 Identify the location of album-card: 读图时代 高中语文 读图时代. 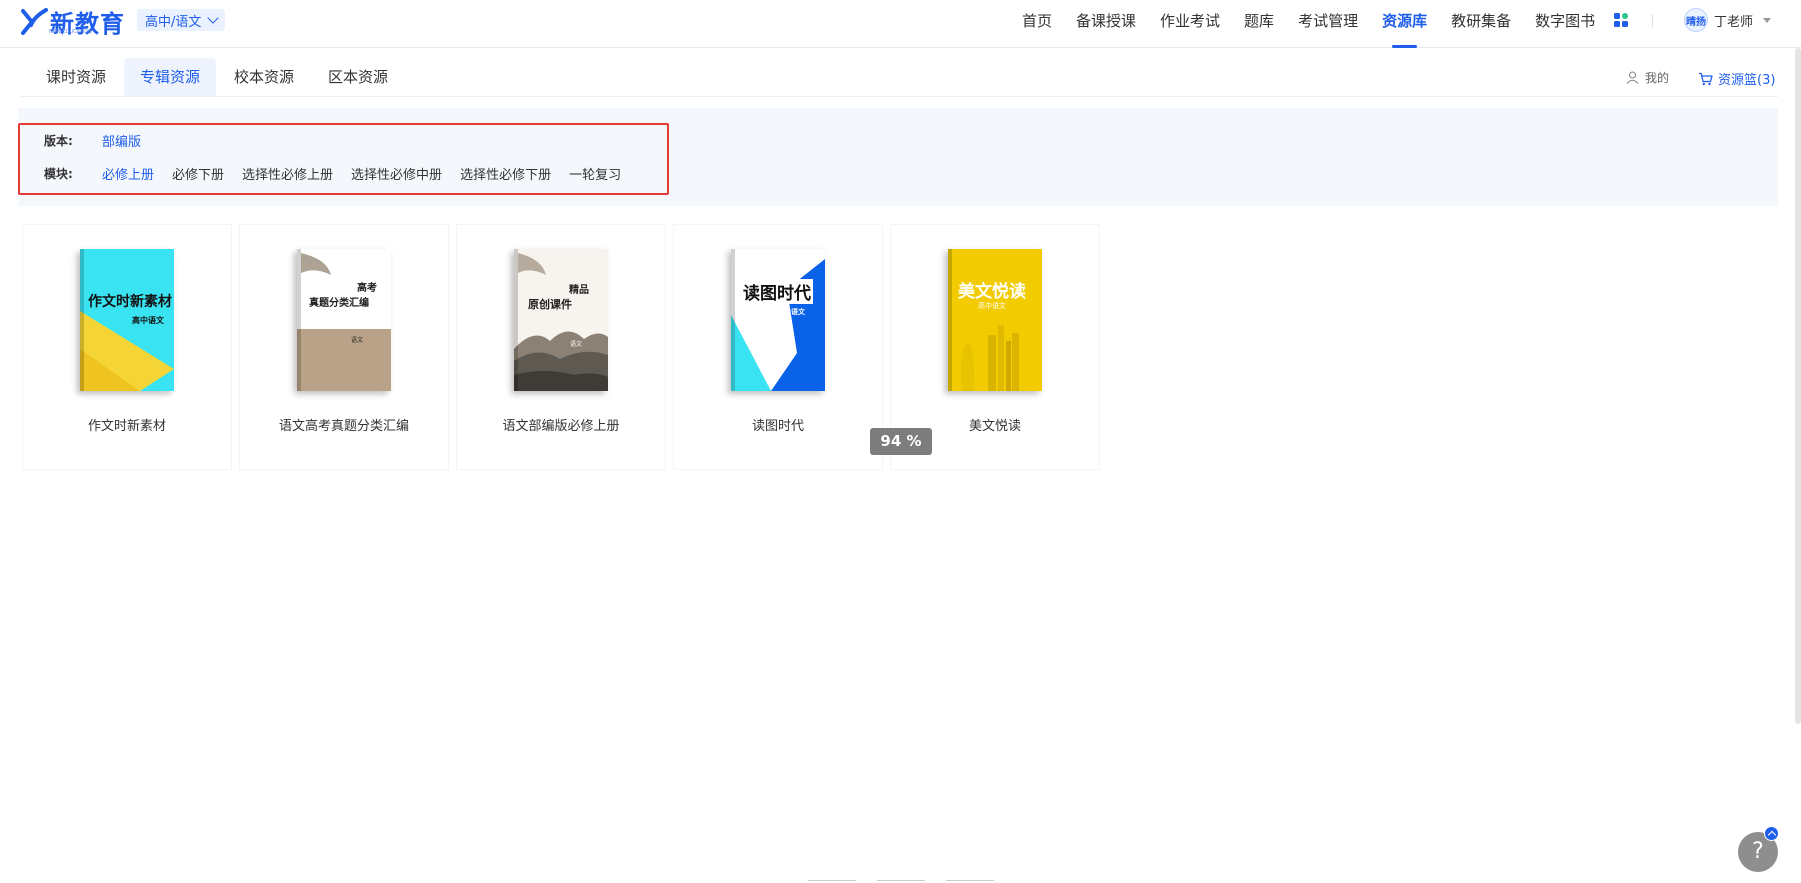
(778, 347).